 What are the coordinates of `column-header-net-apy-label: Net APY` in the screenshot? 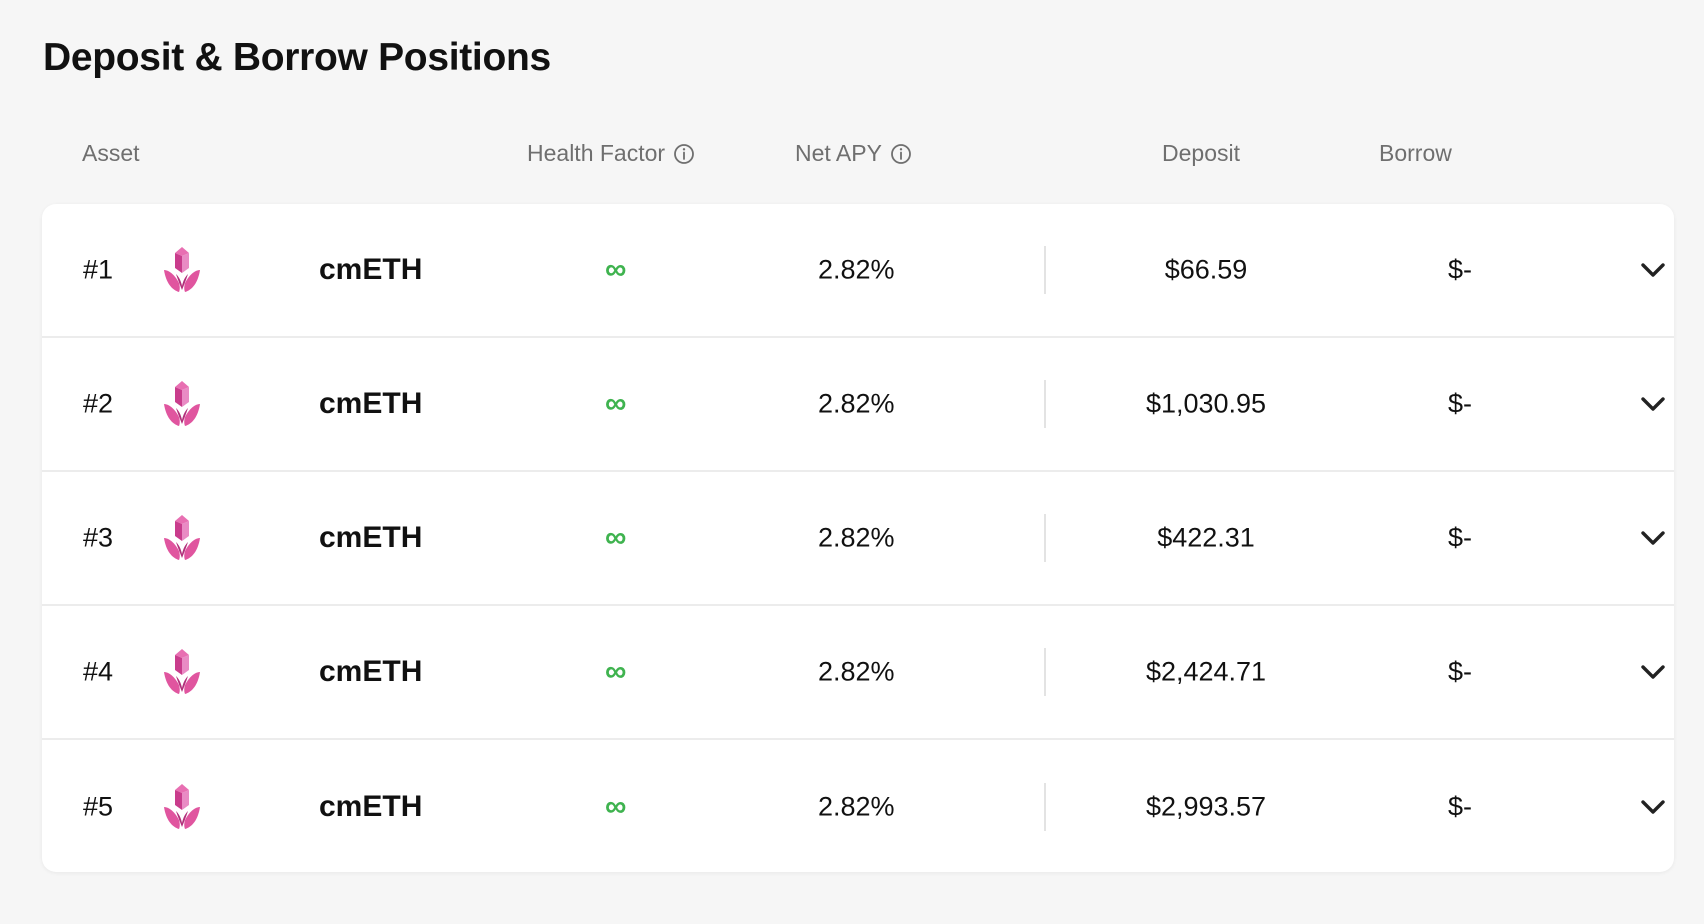 It's located at (838, 153).